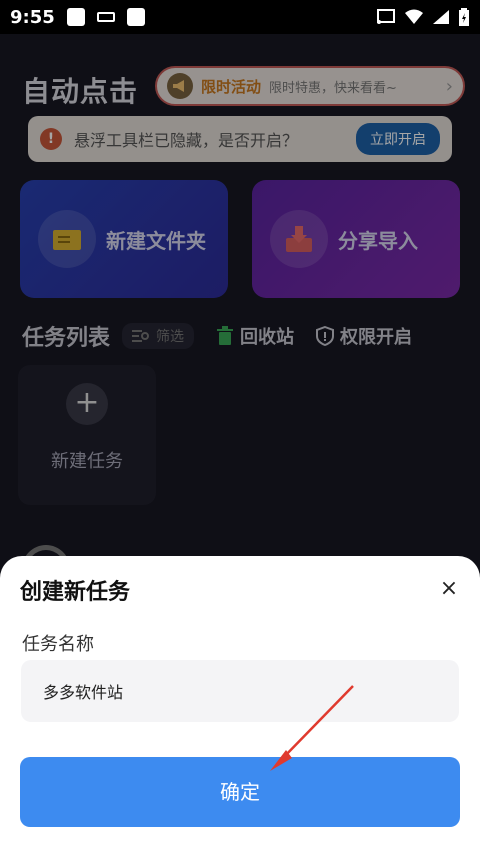 The height and width of the screenshot is (853, 480). What do you see at coordinates (32, 17) in the screenshot?
I see `status-time: 9:55` at bounding box center [32, 17].